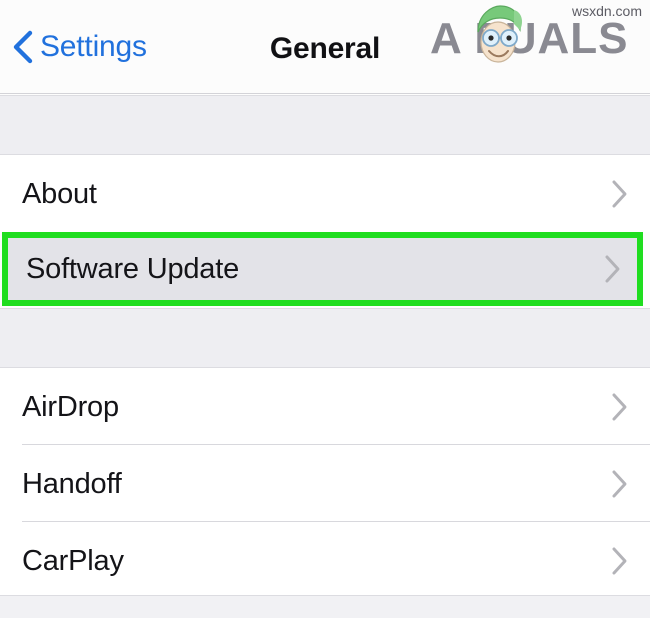 This screenshot has width=650, height=618. What do you see at coordinates (72, 483) in the screenshot?
I see `settings-row-label: Handoff` at bounding box center [72, 483].